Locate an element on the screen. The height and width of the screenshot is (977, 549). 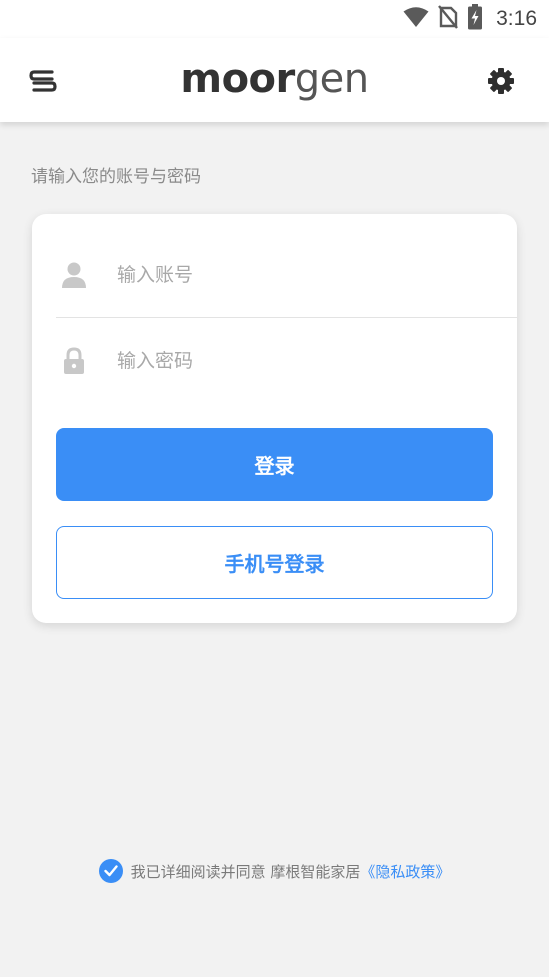
logo-bold-text: moor is located at coordinates (237, 79).